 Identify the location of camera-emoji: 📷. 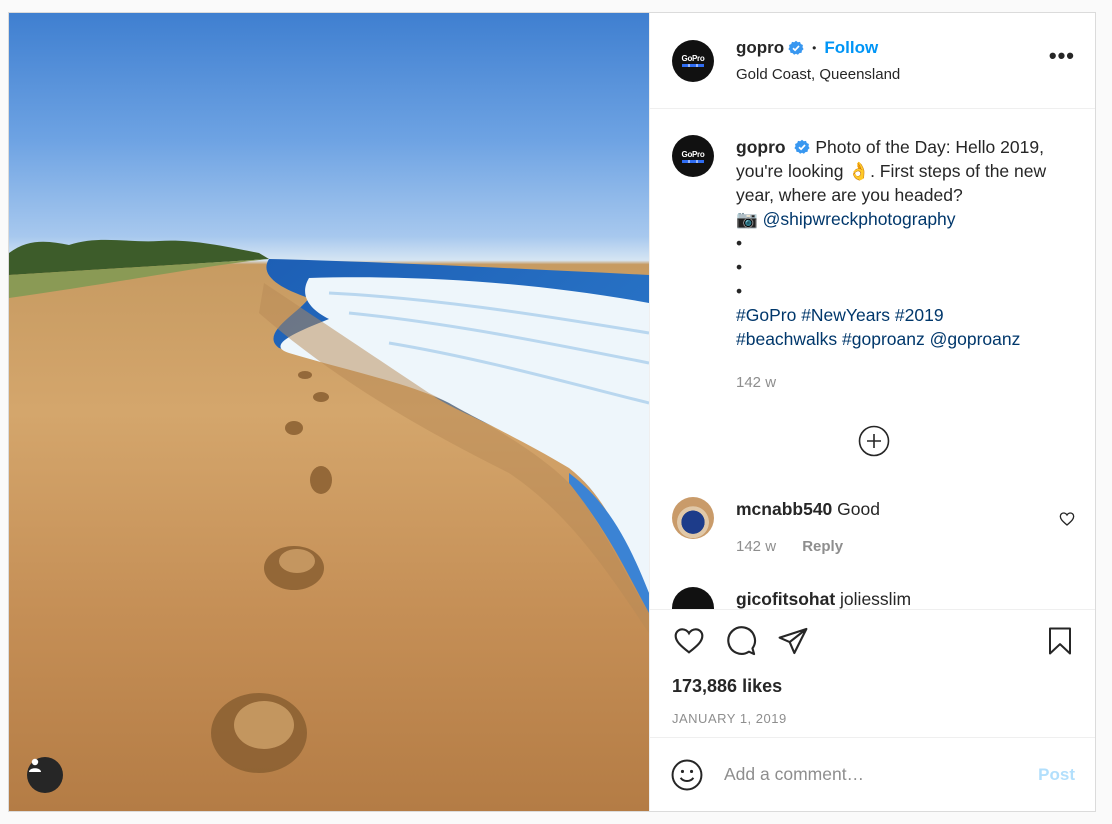
(747, 219).